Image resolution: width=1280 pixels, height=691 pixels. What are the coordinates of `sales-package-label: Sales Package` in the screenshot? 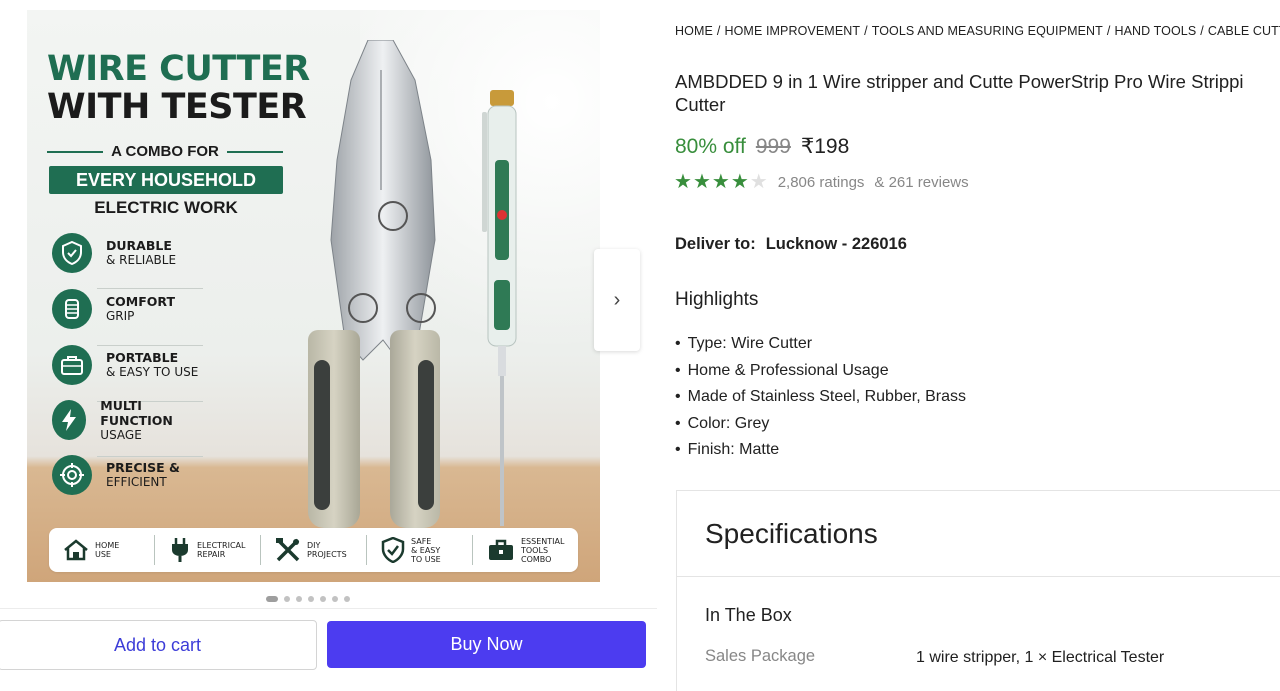 It's located at (760, 656).